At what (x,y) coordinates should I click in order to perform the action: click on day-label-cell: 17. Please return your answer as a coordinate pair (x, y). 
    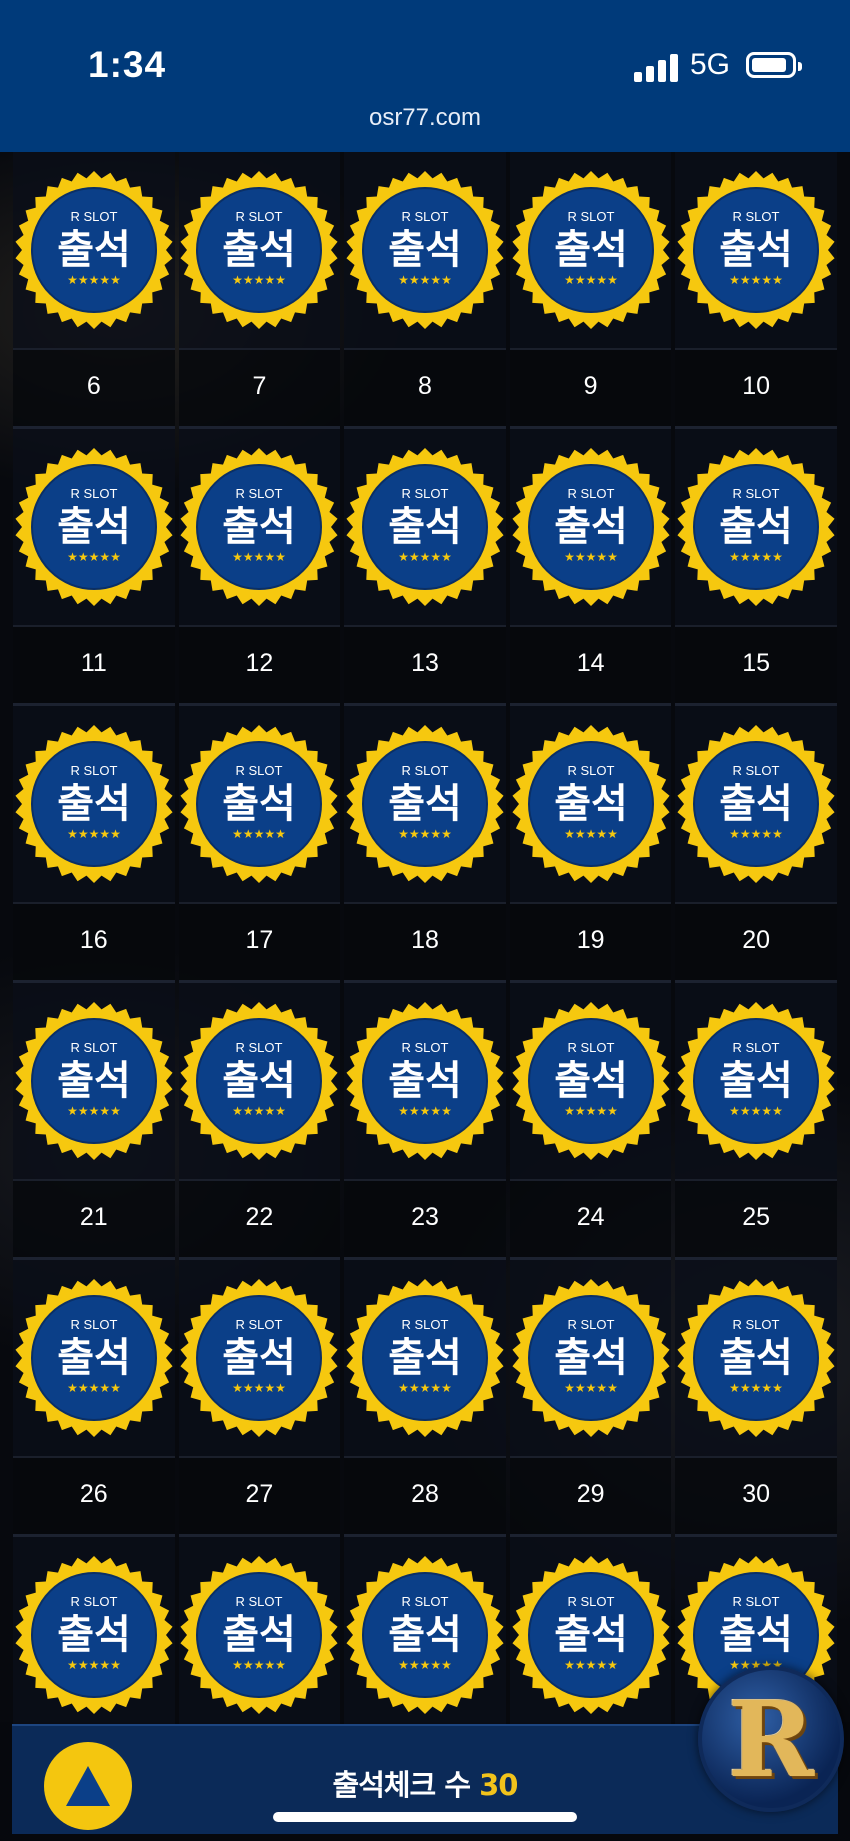
    Looking at the image, I should click on (259, 943).